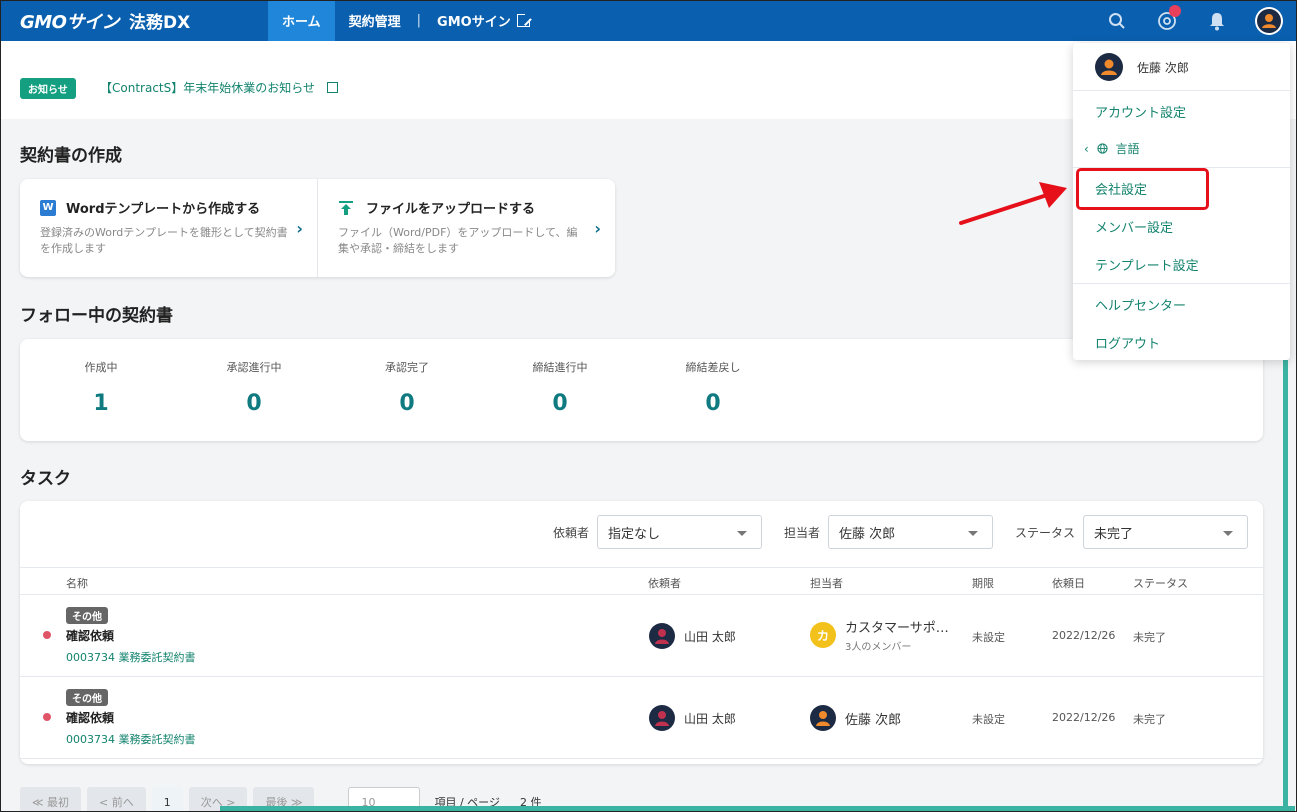 The width and height of the screenshot is (1297, 812). I want to click on scrollbar-vertical, so click(1285, 584).